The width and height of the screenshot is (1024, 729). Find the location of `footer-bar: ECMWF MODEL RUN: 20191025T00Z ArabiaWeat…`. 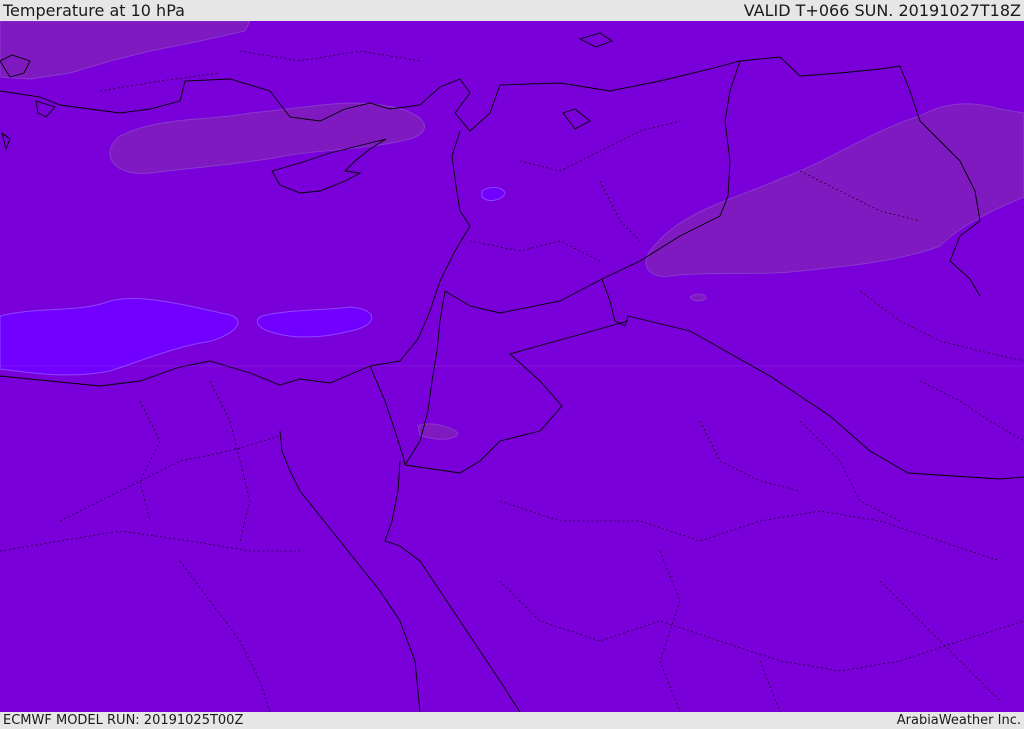

footer-bar: ECMWF MODEL RUN: 20191025T00Z ArabiaWeat… is located at coordinates (512, 720).